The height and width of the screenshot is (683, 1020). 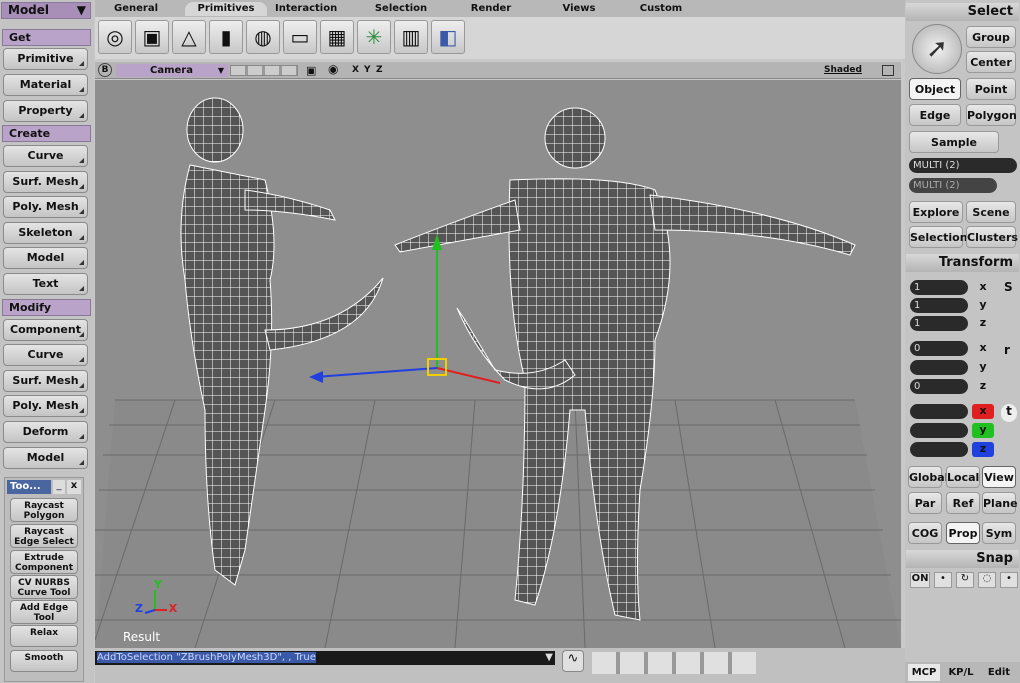 What do you see at coordinates (45, 355) in the screenshot?
I see `modify-1: Curve` at bounding box center [45, 355].